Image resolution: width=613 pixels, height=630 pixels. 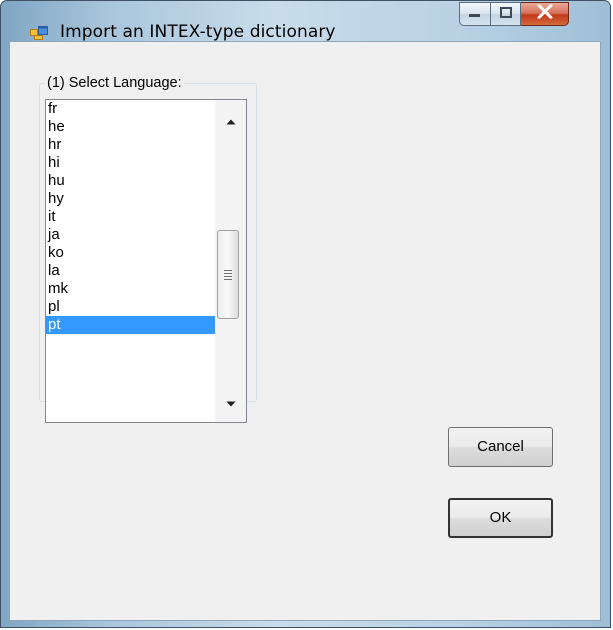 I want to click on scrollbar-grip-icon, so click(x=228, y=276).